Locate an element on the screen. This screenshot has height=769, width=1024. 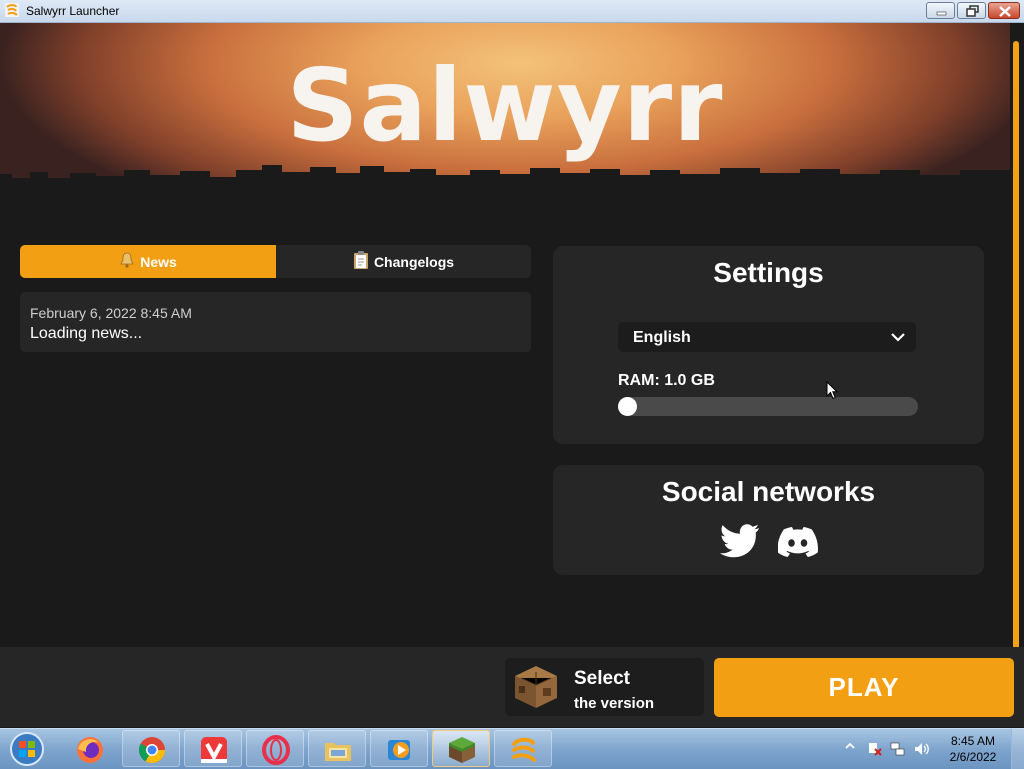
network-icon is located at coordinates (898, 749).